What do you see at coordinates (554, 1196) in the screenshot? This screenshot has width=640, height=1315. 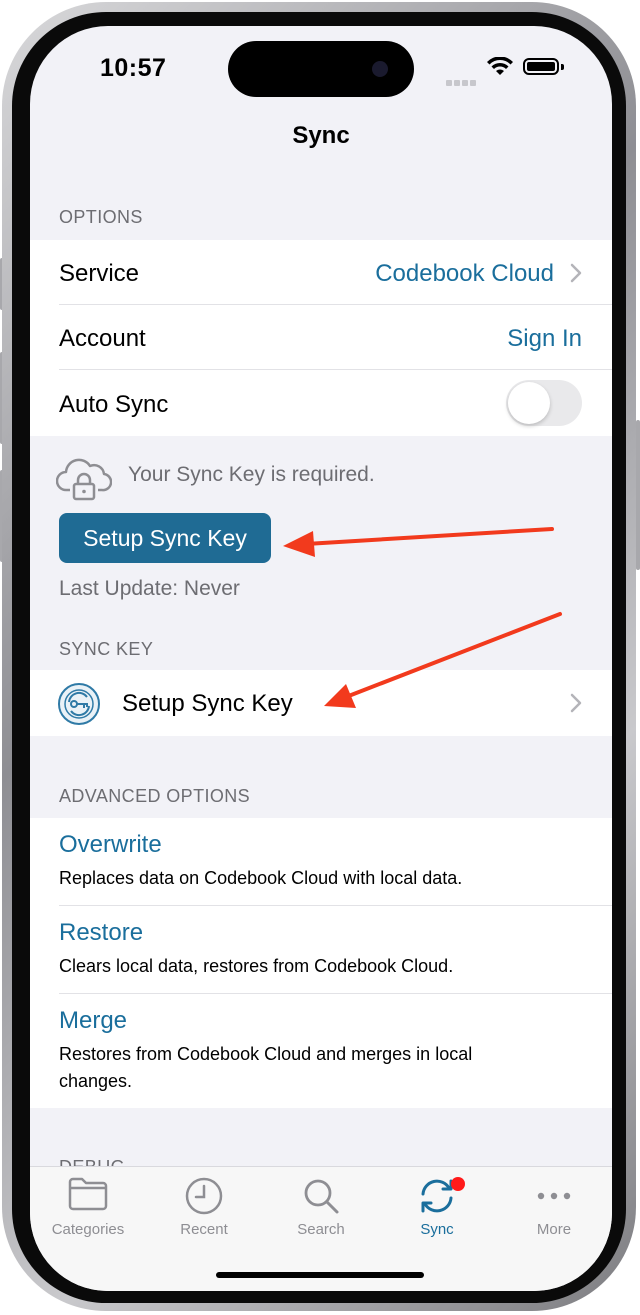 I see `ellipsis-icon` at bounding box center [554, 1196].